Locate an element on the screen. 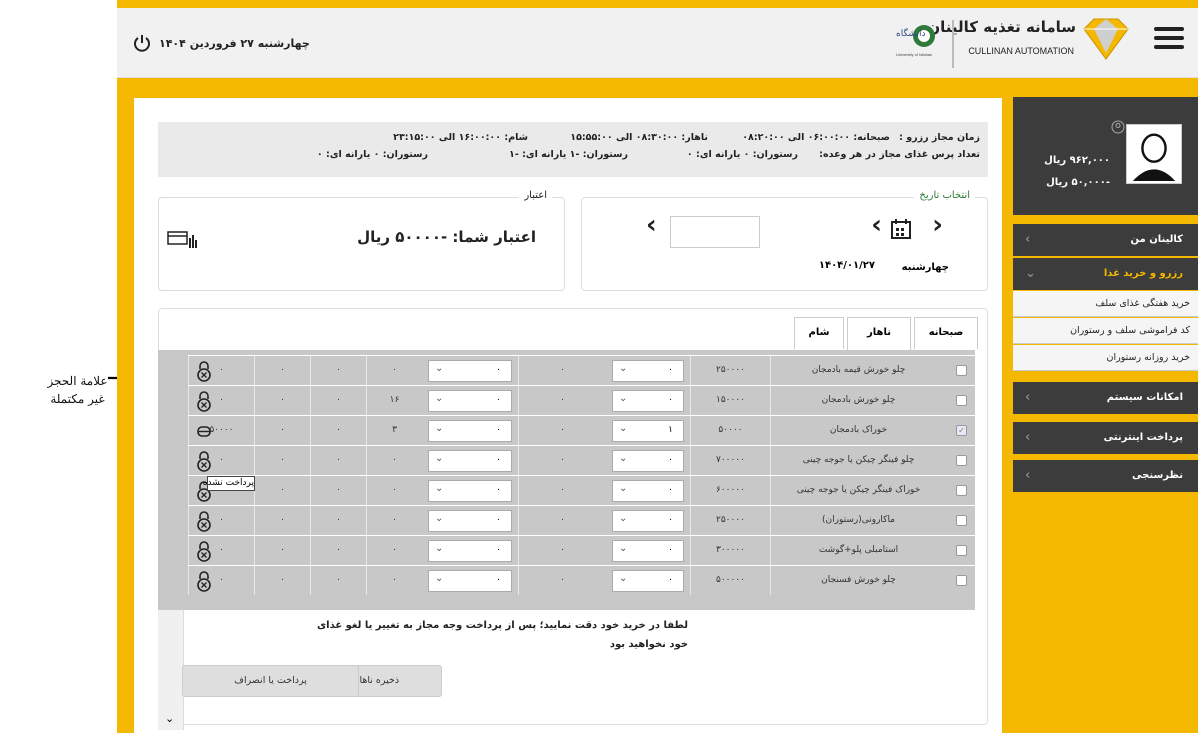  sidebar-subitem-forgot-code: کد فراموشی سلف و رستوران is located at coordinates (1105, 331).